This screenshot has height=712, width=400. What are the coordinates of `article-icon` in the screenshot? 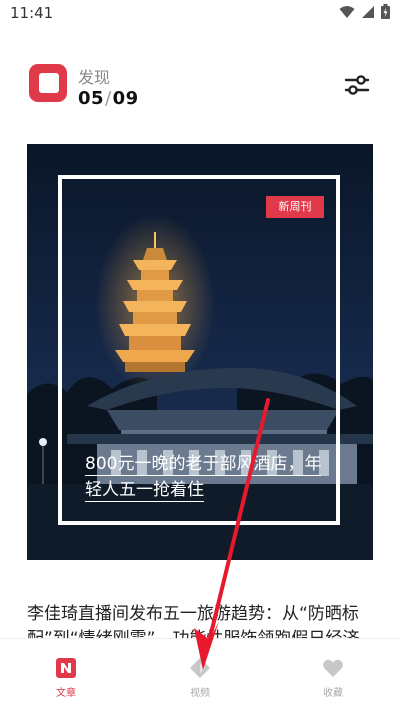 It's located at (66, 668).